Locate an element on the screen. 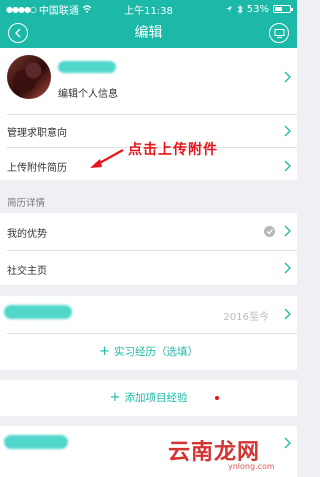 This screenshot has height=477, width=320. signal-icon: ●●●●○ is located at coordinates (21, 9).